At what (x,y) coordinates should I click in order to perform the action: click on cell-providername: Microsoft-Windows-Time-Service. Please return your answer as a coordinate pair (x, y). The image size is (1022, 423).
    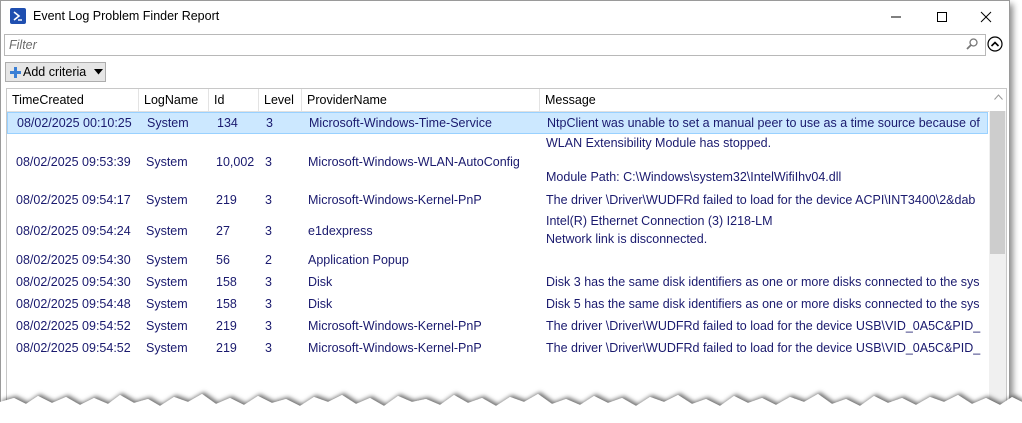
    Looking at the image, I should click on (400, 123).